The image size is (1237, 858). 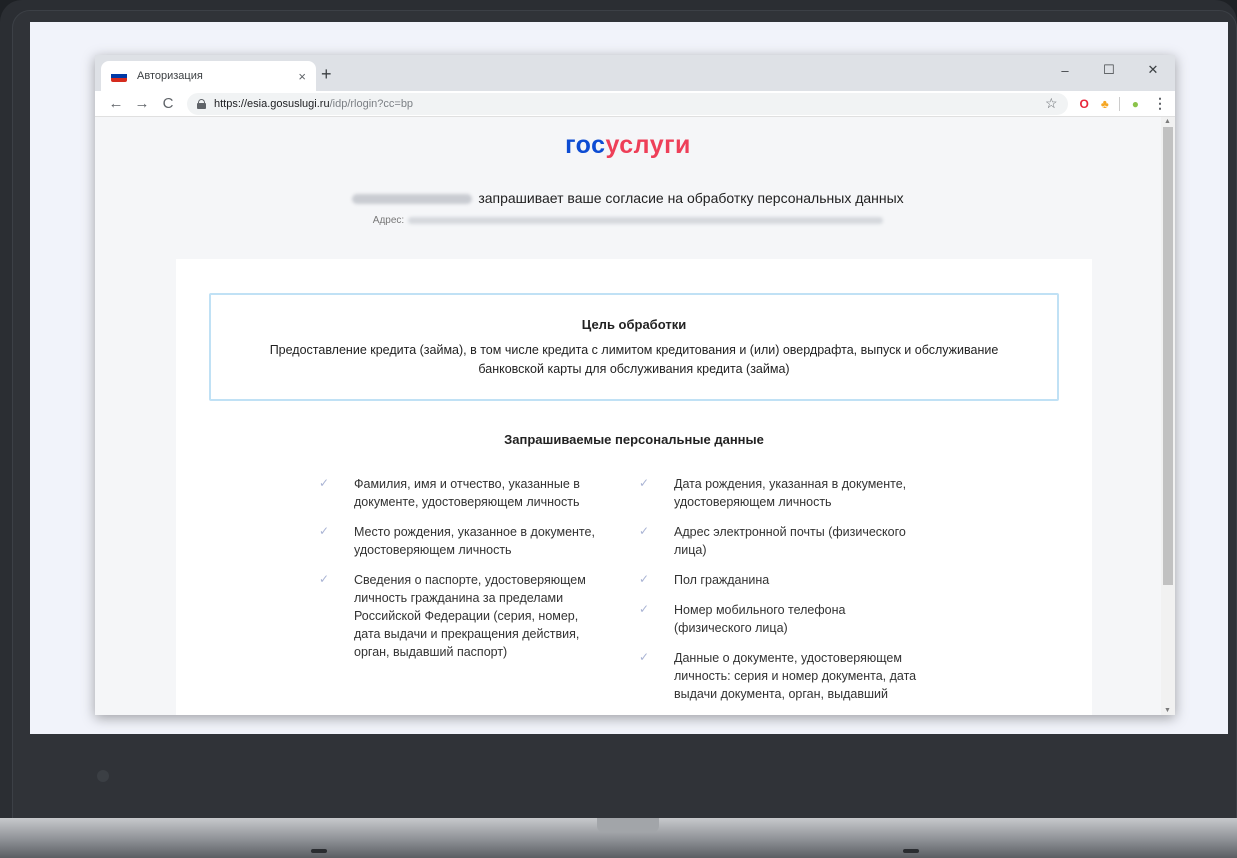 I want to click on bookmark-star-icon: ☆, so click(x=1051, y=103).